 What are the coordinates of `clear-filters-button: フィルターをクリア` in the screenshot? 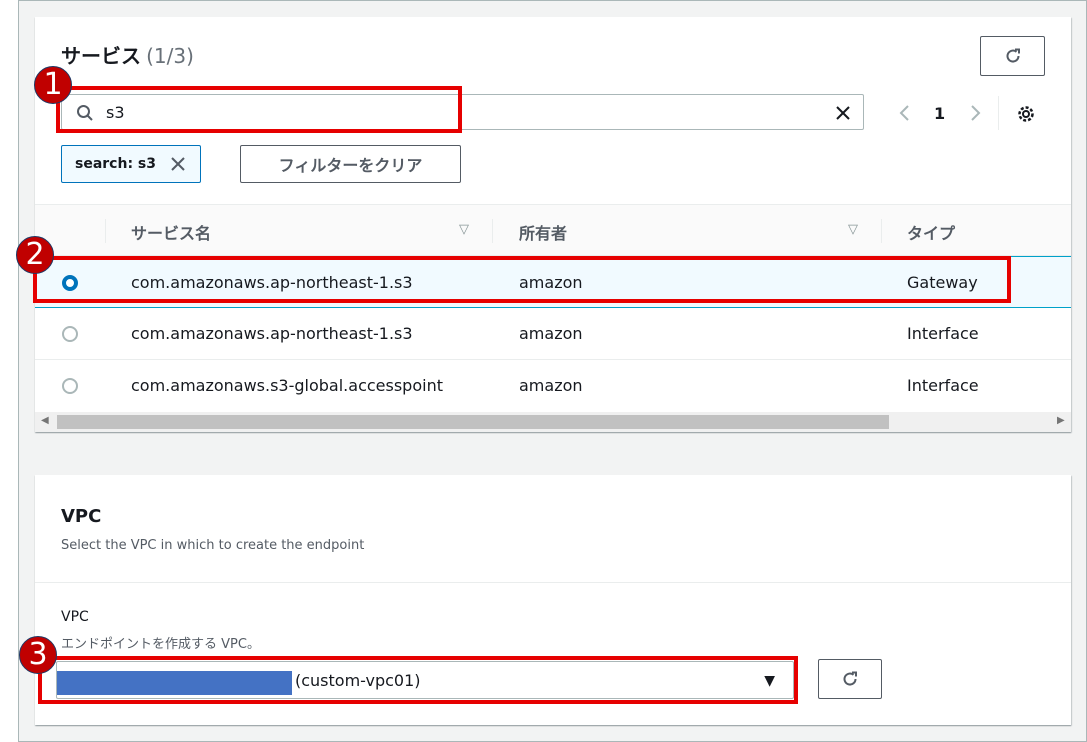 It's located at (350, 164).